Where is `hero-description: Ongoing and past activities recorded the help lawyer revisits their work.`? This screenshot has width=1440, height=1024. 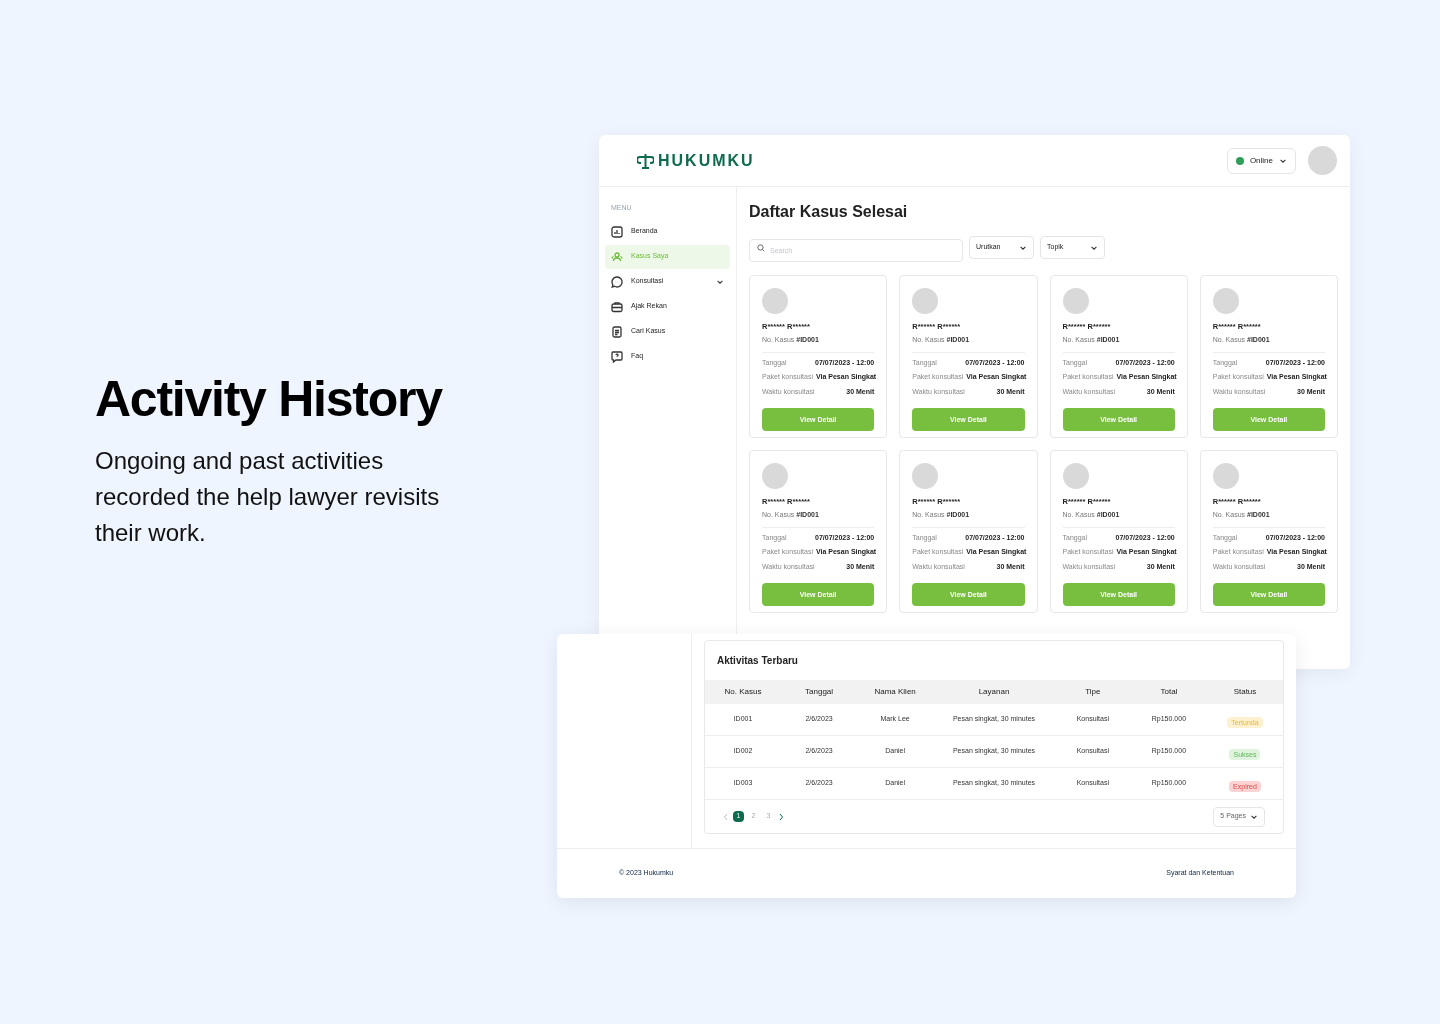
hero-description: Ongoing and past activities recorded the help lawyer revisits their work. is located at coordinates (268, 496).